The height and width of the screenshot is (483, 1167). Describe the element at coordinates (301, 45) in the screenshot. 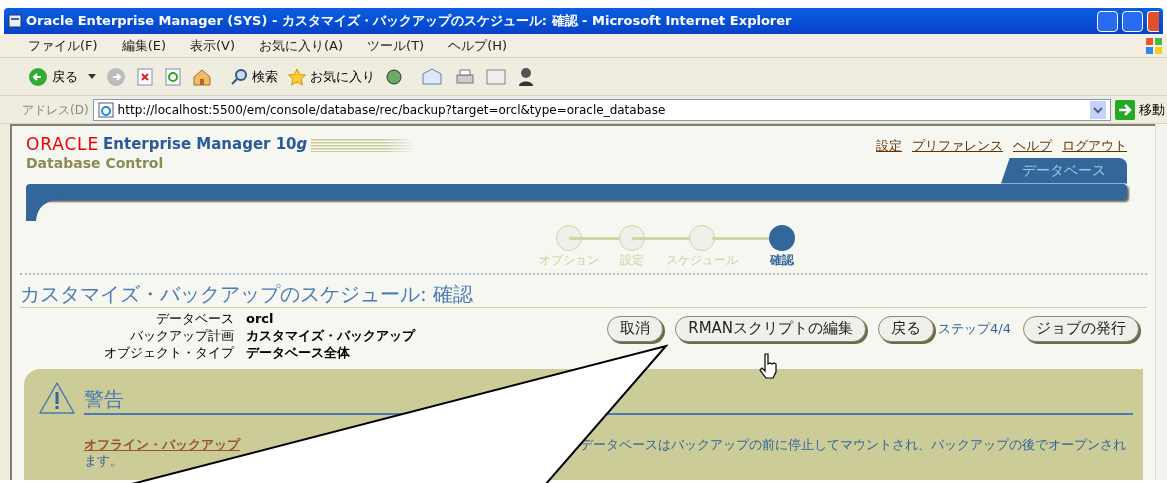

I see `menu-item: お気に入り(A)` at that location.